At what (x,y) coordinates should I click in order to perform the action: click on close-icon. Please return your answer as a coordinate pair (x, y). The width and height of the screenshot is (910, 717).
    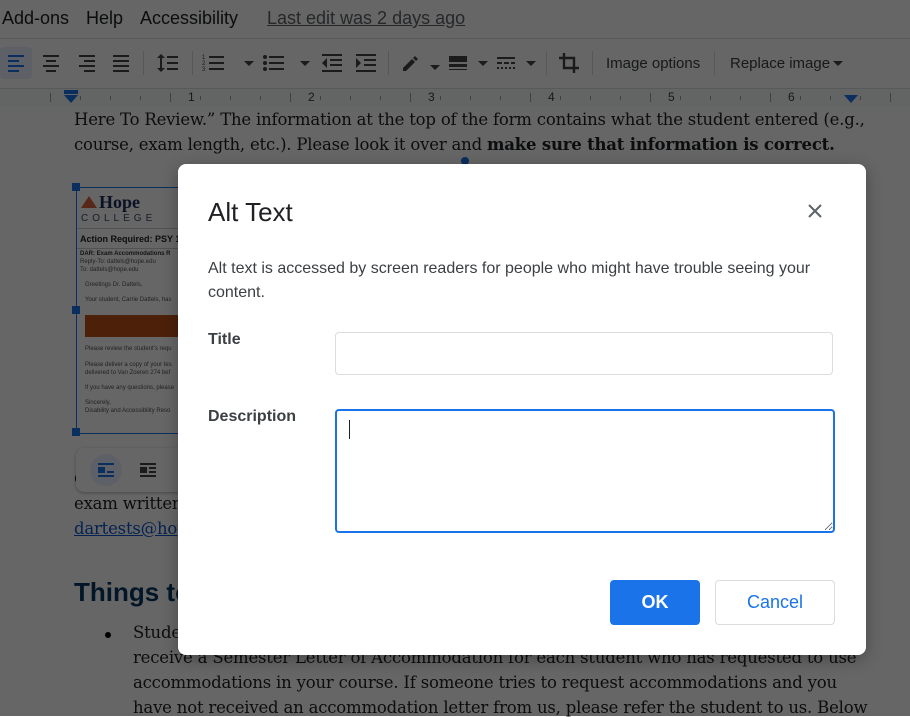
    Looking at the image, I should click on (815, 211).